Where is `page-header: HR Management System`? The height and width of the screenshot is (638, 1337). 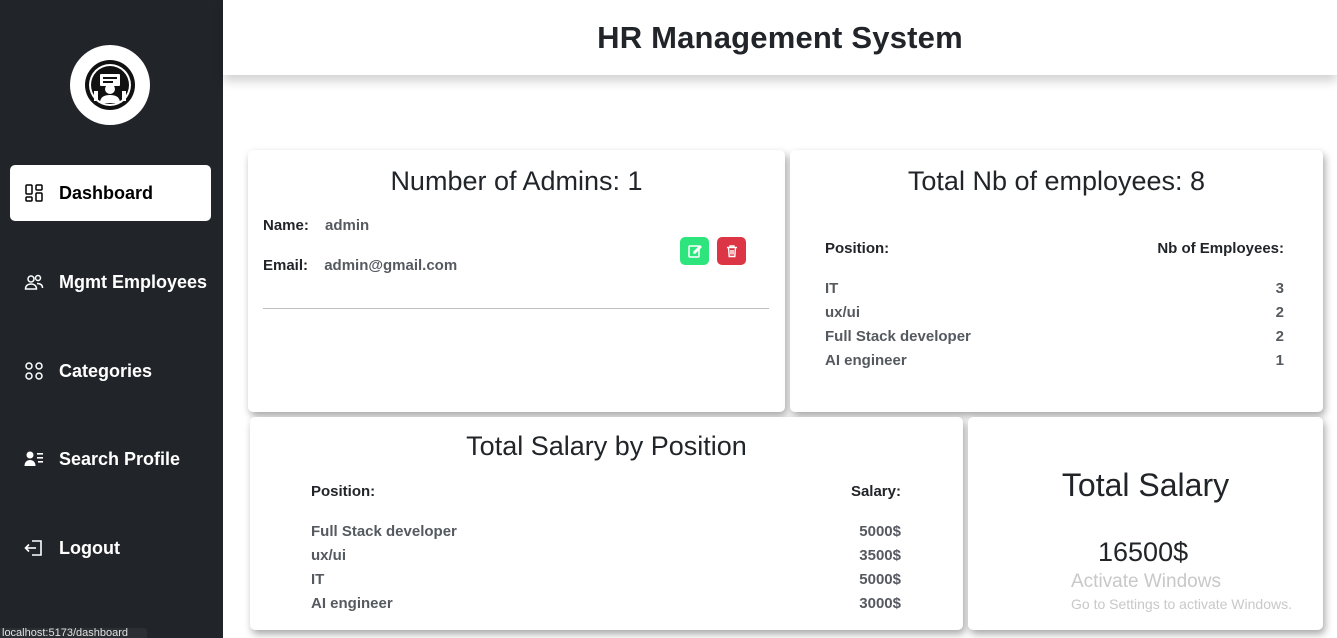
page-header: HR Management System is located at coordinates (780, 37).